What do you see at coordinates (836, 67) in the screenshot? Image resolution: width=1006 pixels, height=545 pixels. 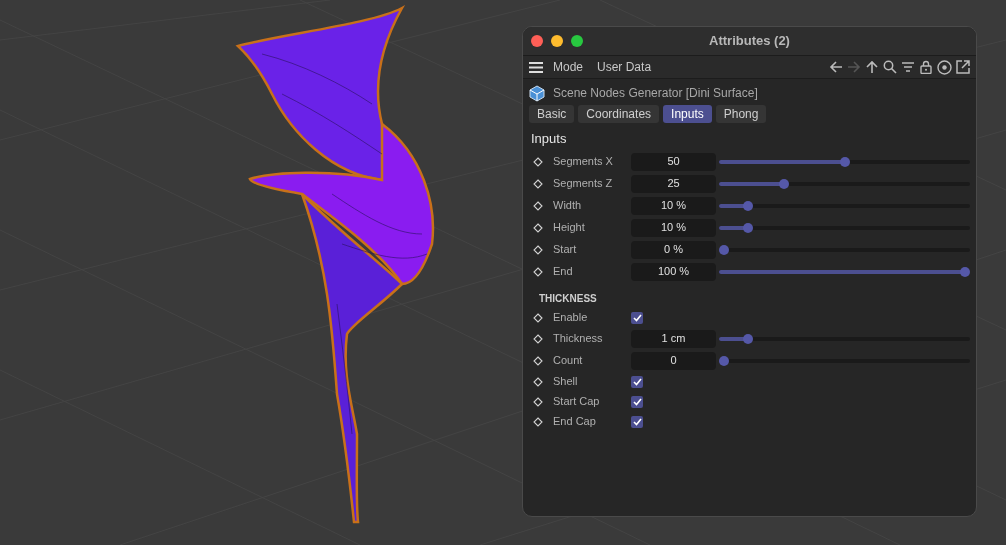 I see `back-arrow-icon` at bounding box center [836, 67].